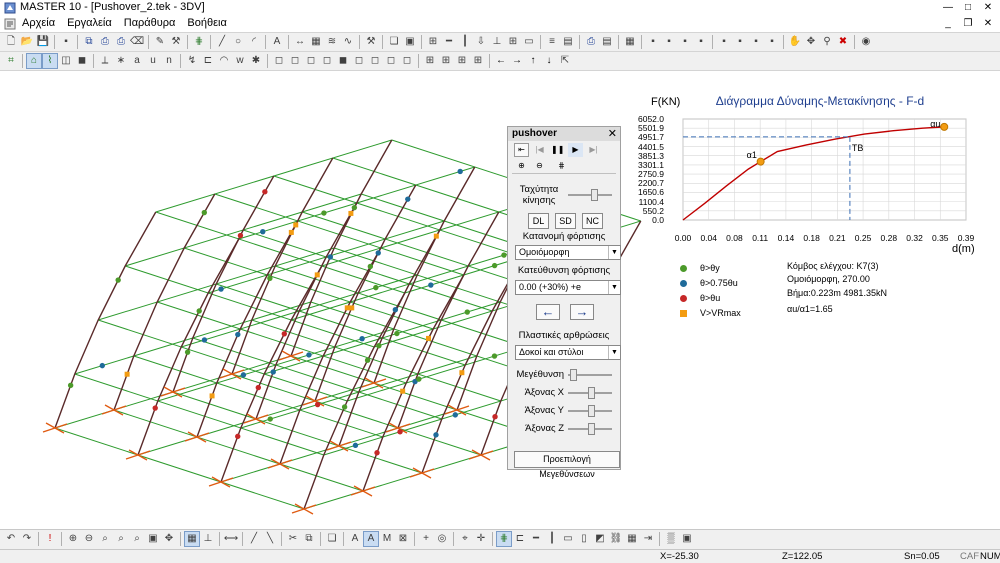 This screenshot has width=1000, height=563. Describe the element at coordinates (137, 42) in the screenshot. I see `eraser-icon: ⌫` at that location.